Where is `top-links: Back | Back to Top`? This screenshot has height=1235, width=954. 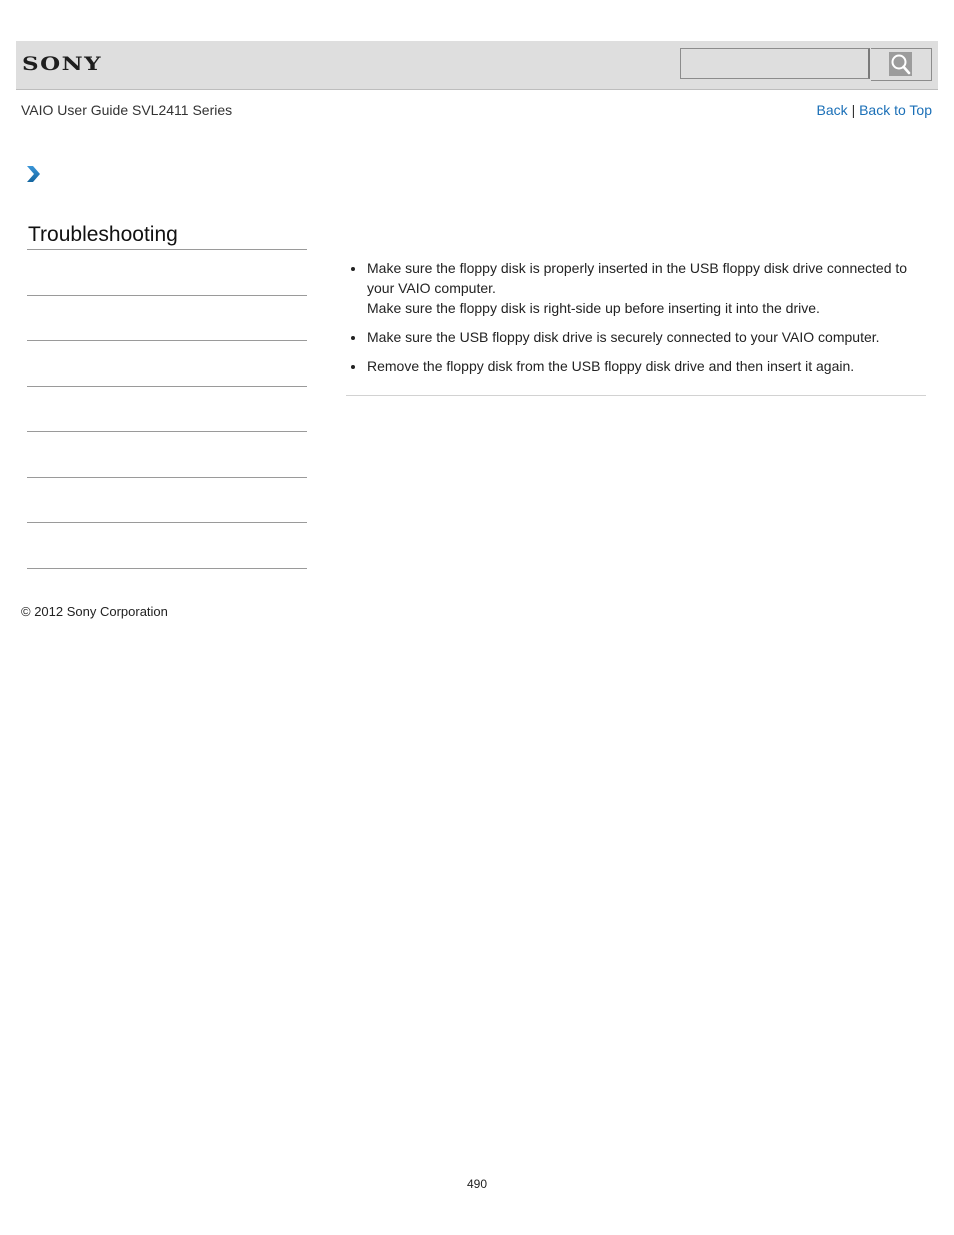 top-links: Back | Back to Top is located at coordinates (874, 110).